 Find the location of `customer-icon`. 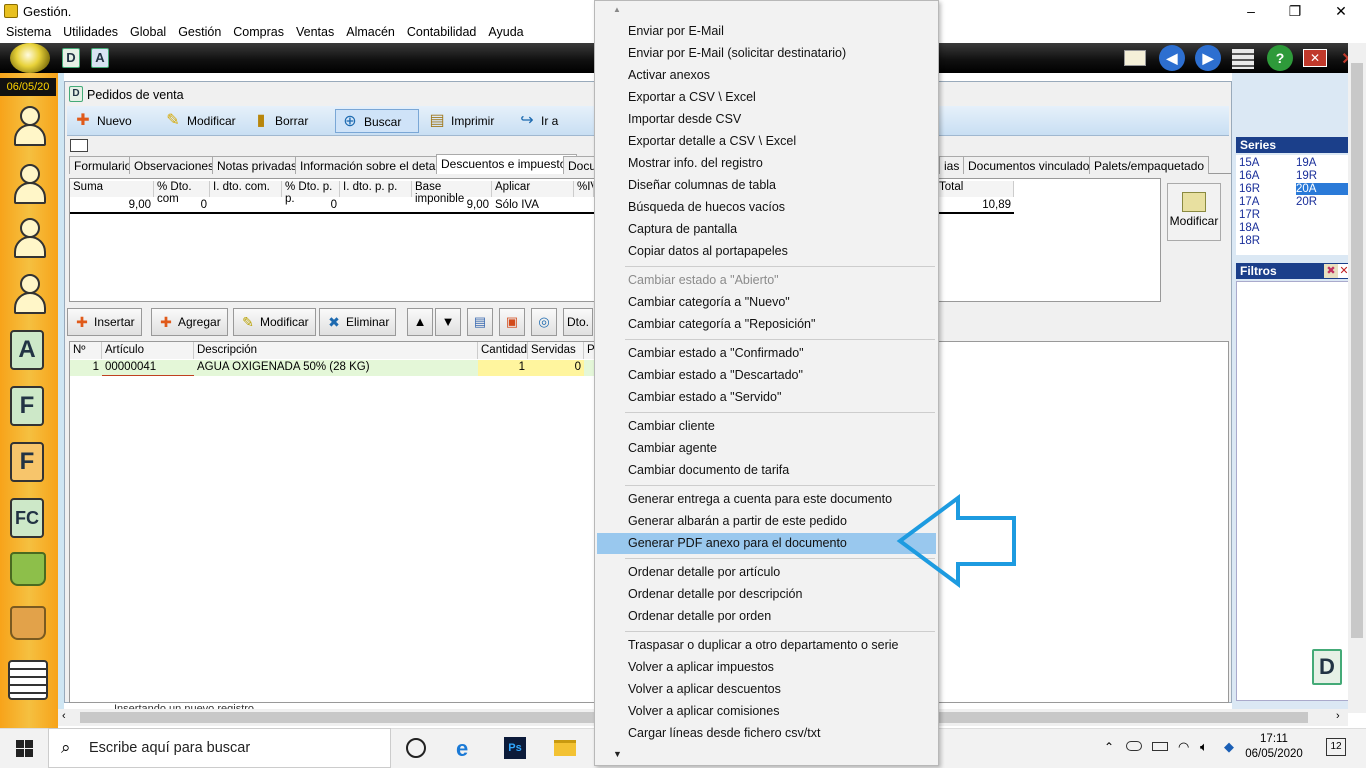

customer-icon is located at coordinates (30, 185).